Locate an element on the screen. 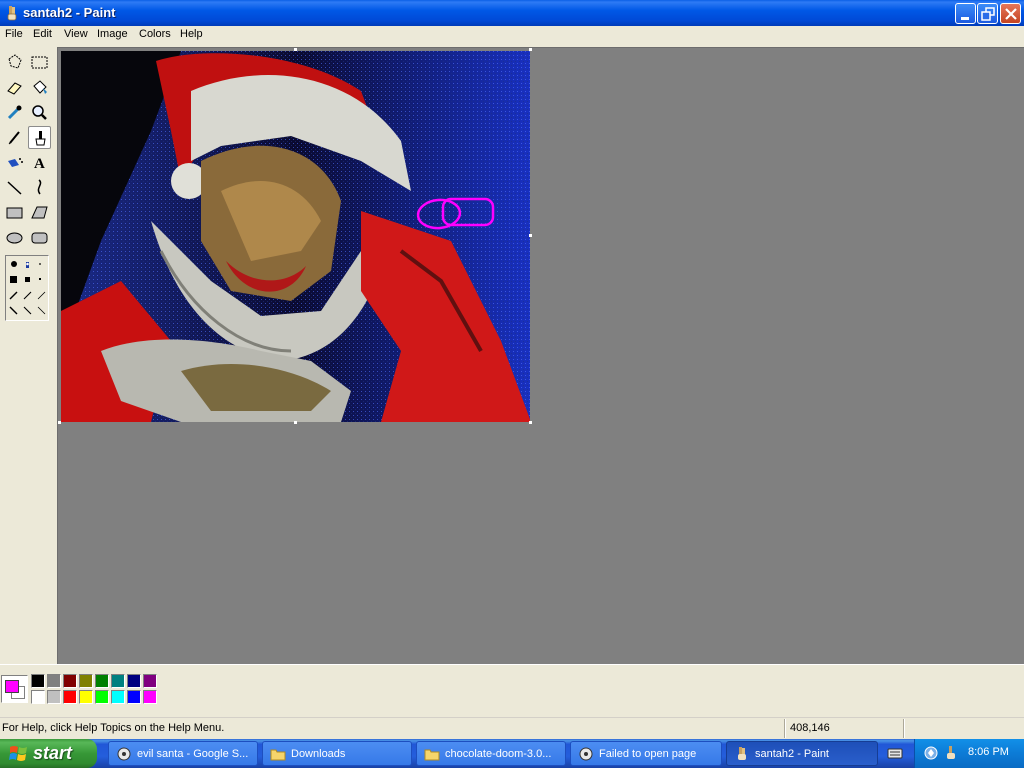 The height and width of the screenshot is (768, 1024). system-tray: 8:06 PM is located at coordinates (969, 753).